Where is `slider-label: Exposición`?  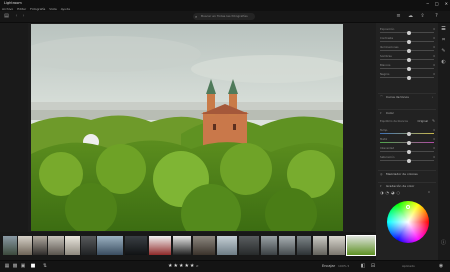 slider-label: Exposición is located at coordinates (387, 29).